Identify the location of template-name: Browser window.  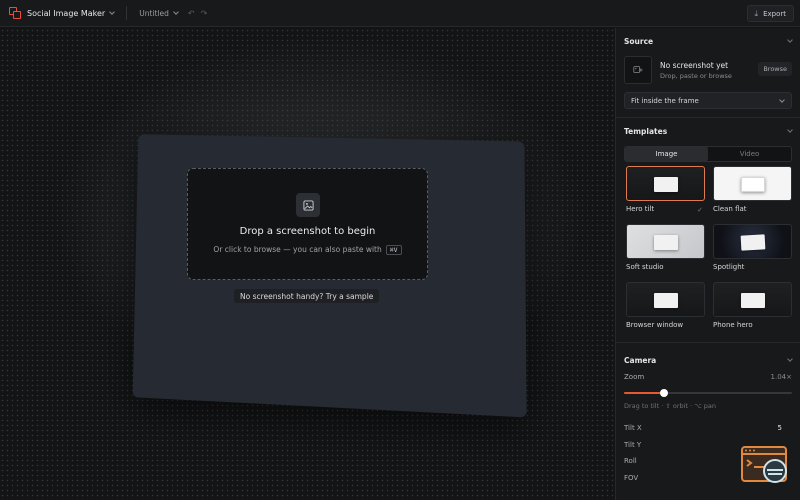
(655, 325).